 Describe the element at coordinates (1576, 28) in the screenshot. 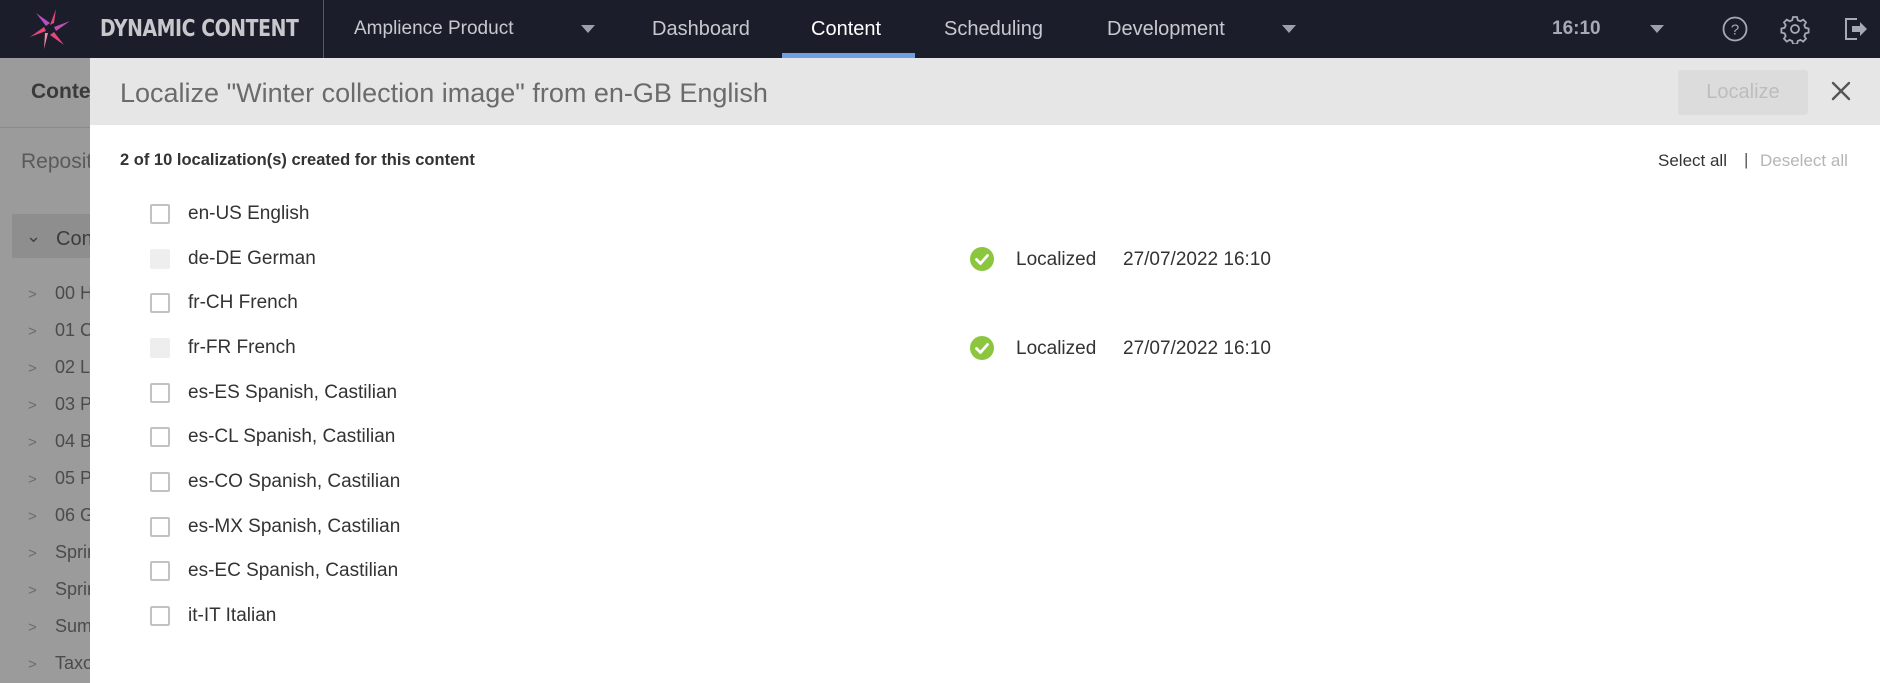

I see `clock: 16:10` at that location.